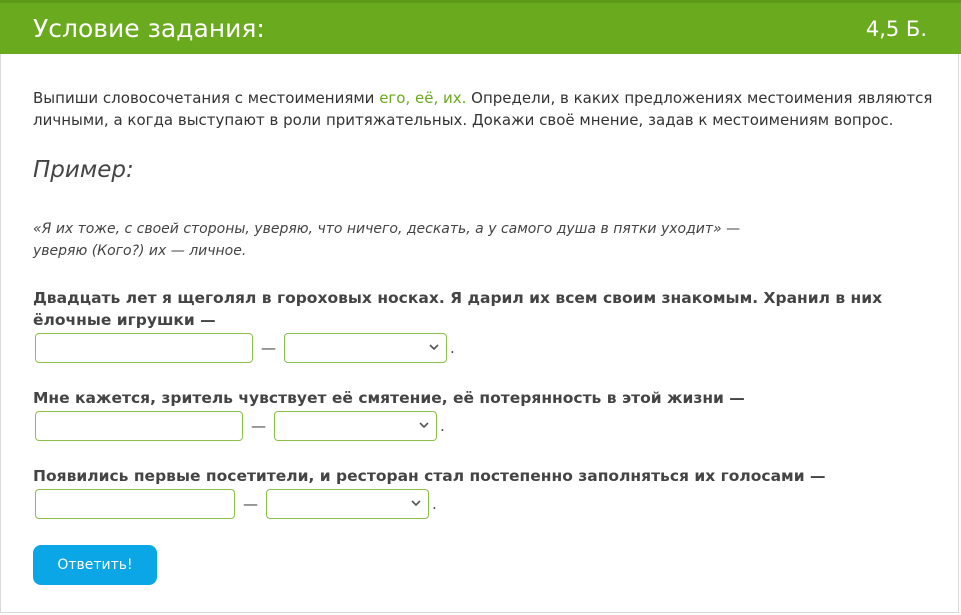  I want to click on example-line-2: уверяю (Кого?) их — личное., so click(140, 251).